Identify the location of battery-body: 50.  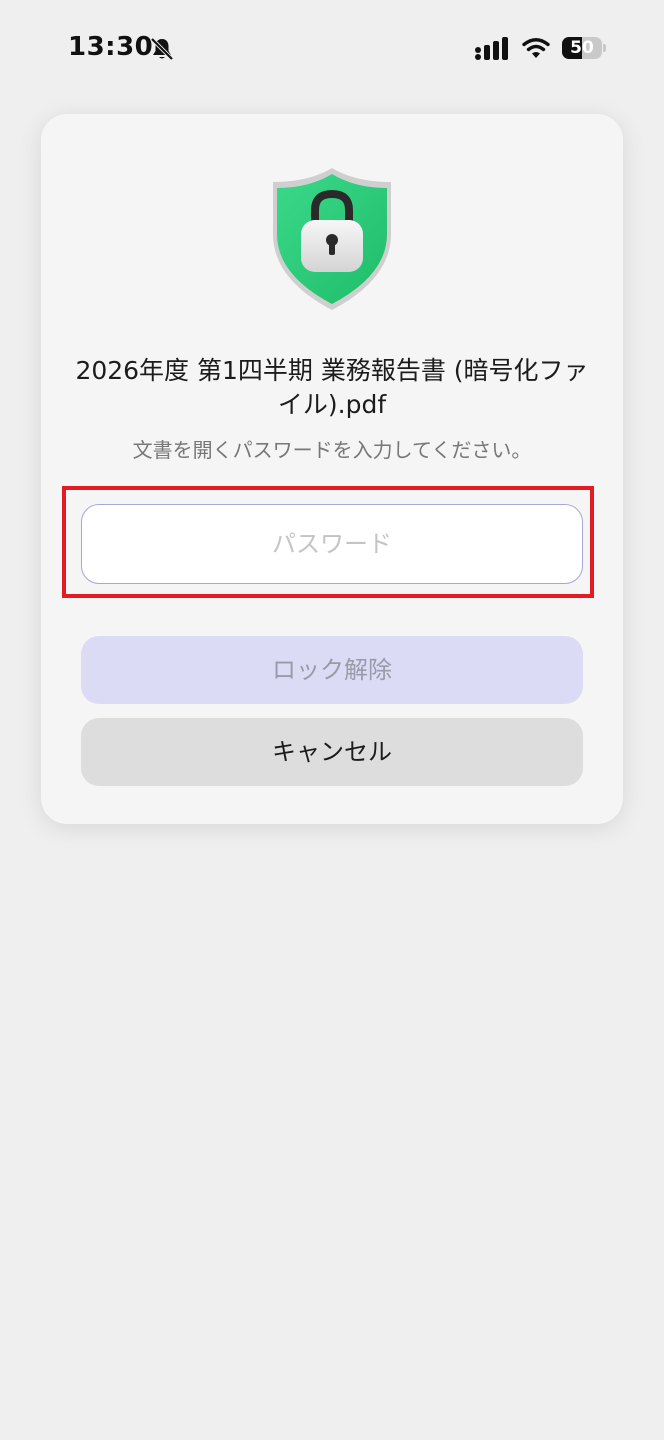
(582, 48).